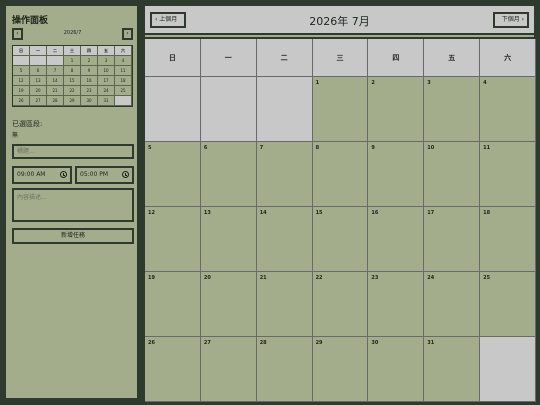  What do you see at coordinates (340, 109) in the screenshot?
I see `calendar-day-cell: 1` at bounding box center [340, 109].